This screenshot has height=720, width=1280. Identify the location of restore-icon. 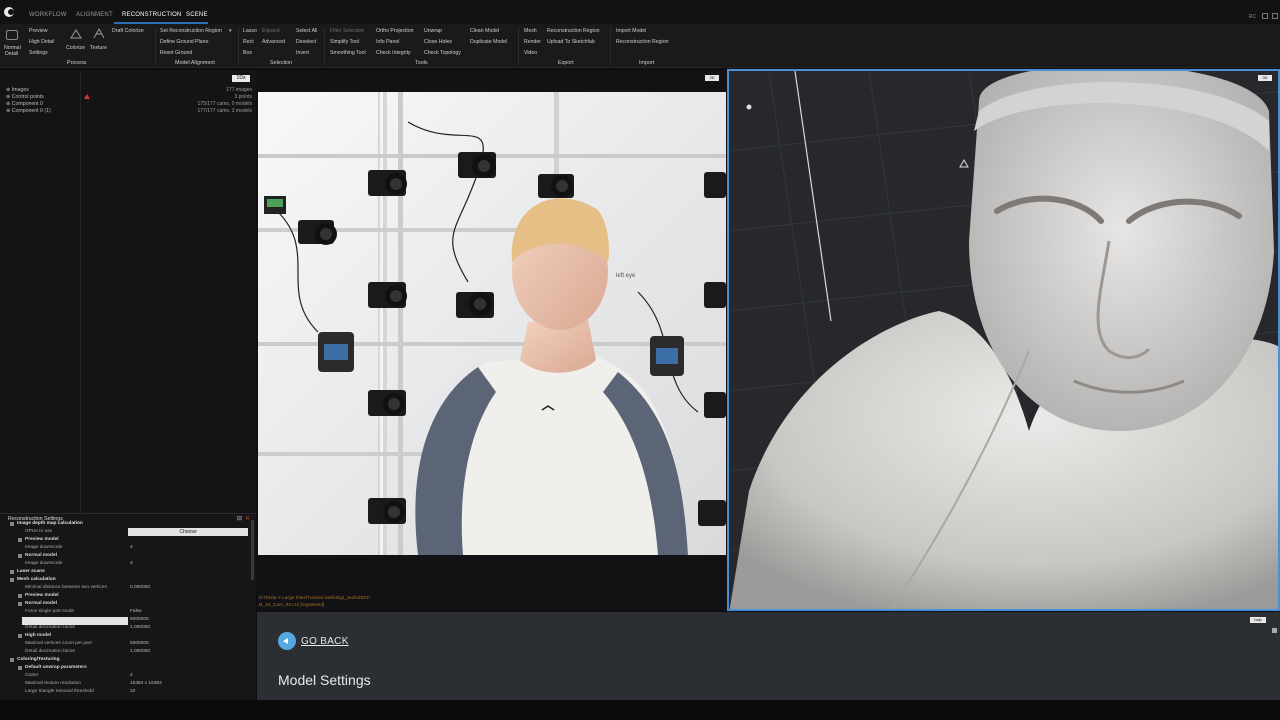
(1275, 16).